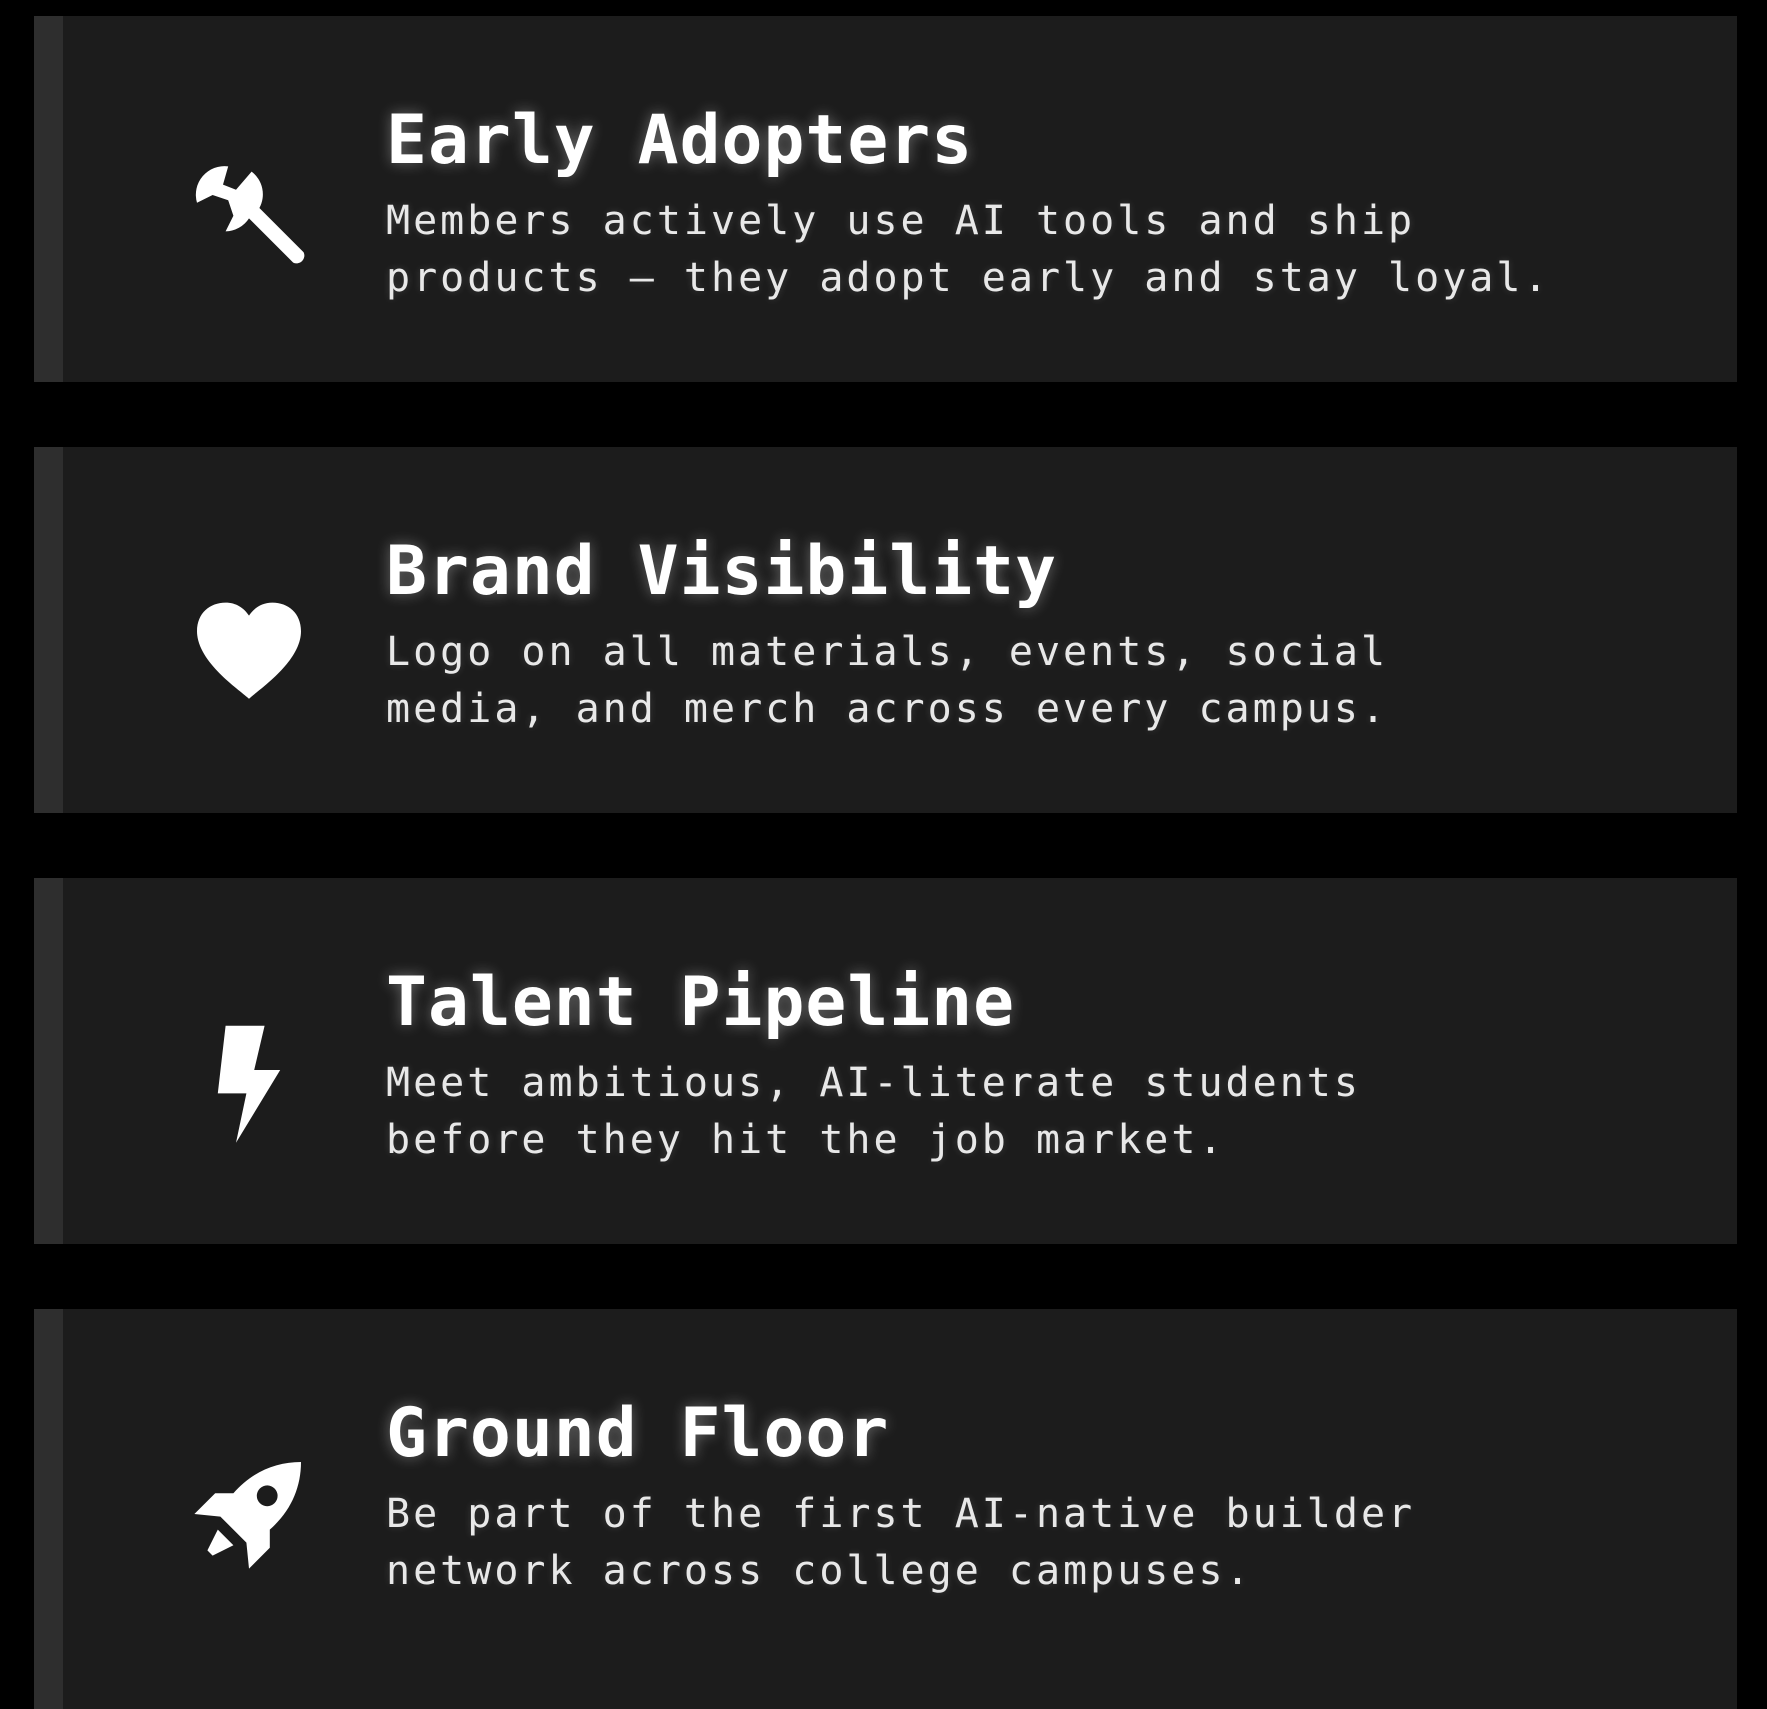 The height and width of the screenshot is (1709, 1767). What do you see at coordinates (680, 140) in the screenshot?
I see `card-title: Early Adopters` at bounding box center [680, 140].